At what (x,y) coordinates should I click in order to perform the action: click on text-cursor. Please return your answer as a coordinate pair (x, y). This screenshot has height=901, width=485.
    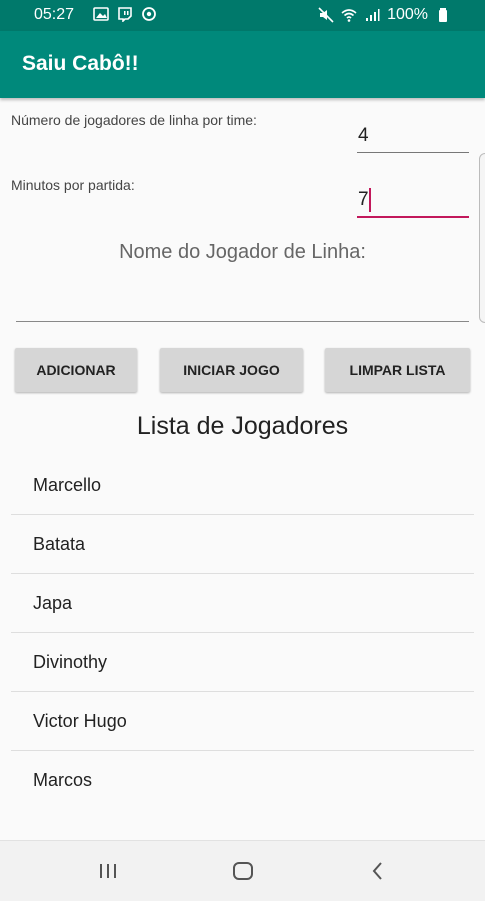
    Looking at the image, I should click on (370, 200).